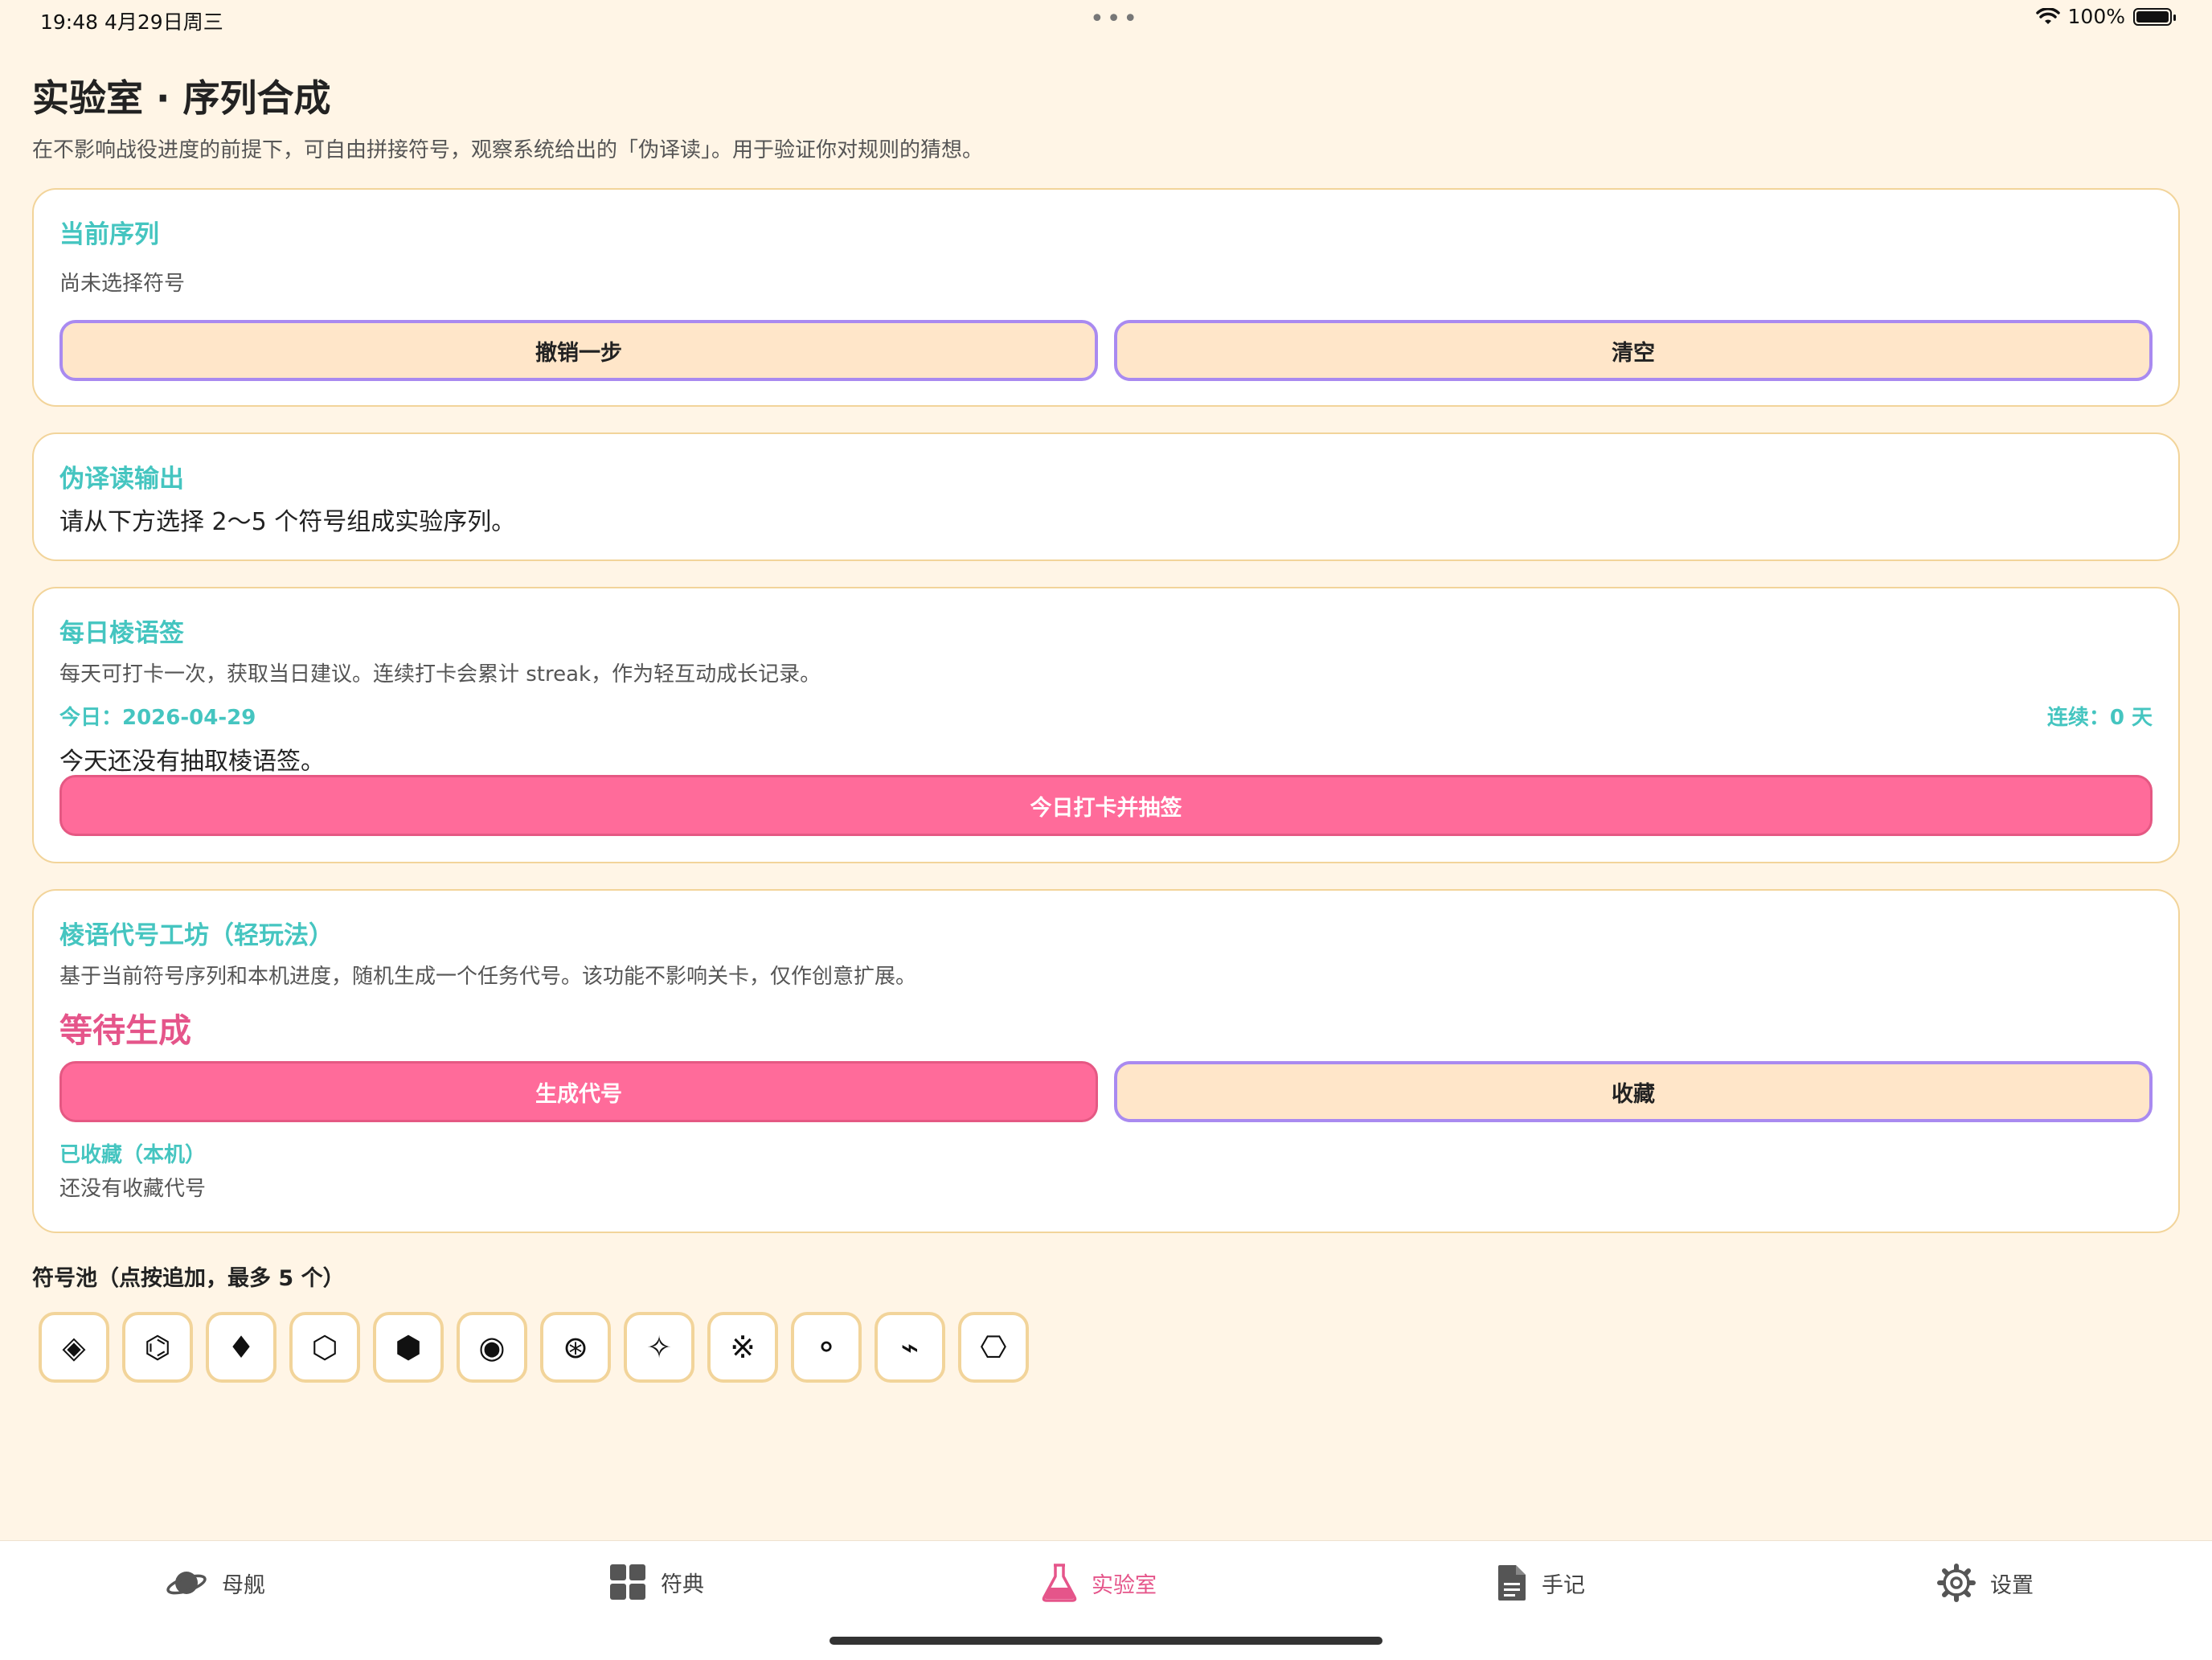  Describe the element at coordinates (1633, 1091) in the screenshot. I see `save-code-button: 收藏` at that location.